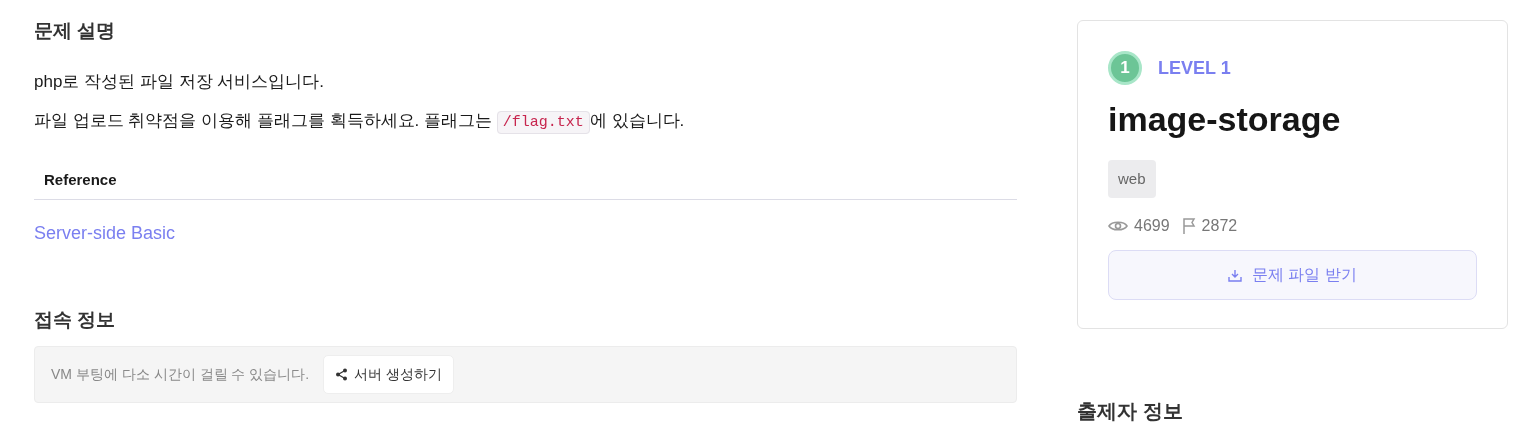  I want to click on tag: web, so click(1132, 179).